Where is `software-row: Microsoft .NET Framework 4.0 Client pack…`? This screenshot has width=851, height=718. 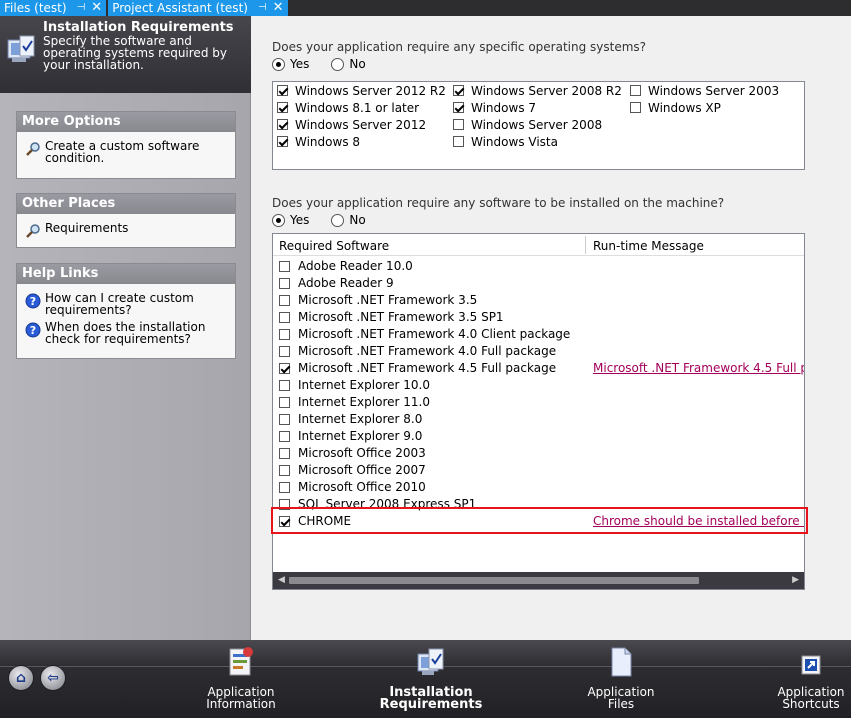 software-row: Microsoft .NET Framework 4.0 Client pack… is located at coordinates (538, 334).